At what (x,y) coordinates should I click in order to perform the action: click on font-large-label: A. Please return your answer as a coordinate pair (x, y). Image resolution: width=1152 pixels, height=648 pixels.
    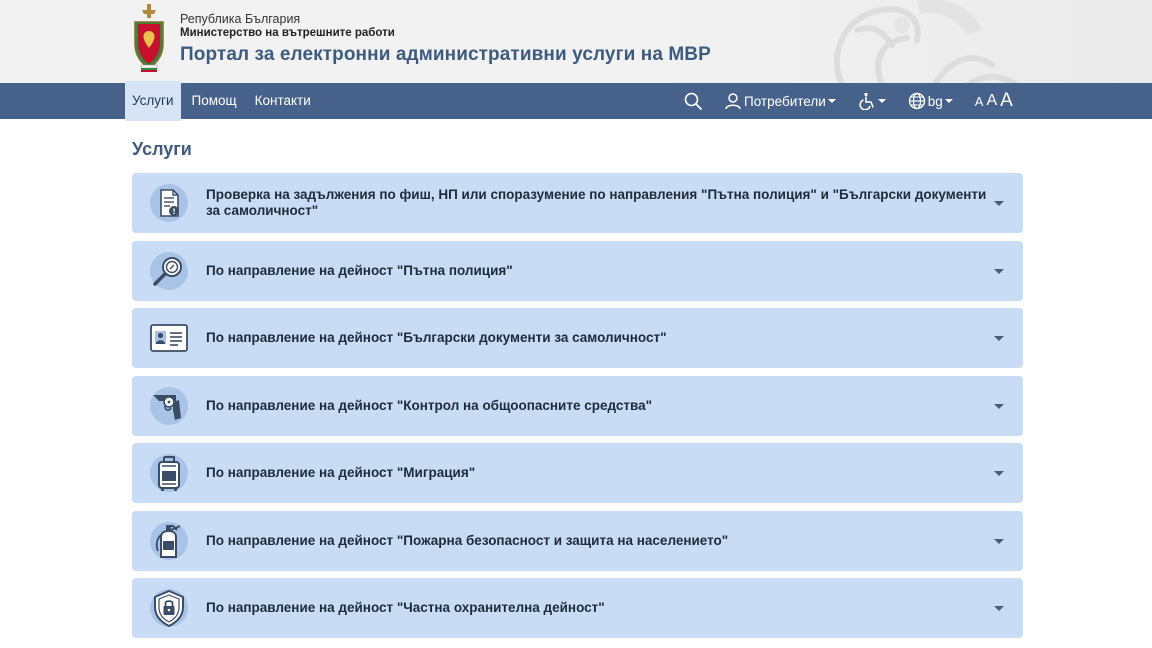
    Looking at the image, I should click on (1006, 100).